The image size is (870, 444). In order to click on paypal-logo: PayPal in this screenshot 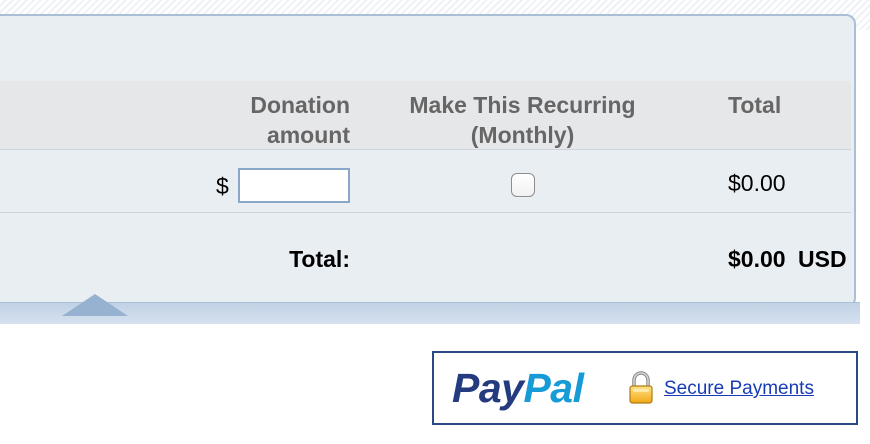, I will do `click(518, 388)`.